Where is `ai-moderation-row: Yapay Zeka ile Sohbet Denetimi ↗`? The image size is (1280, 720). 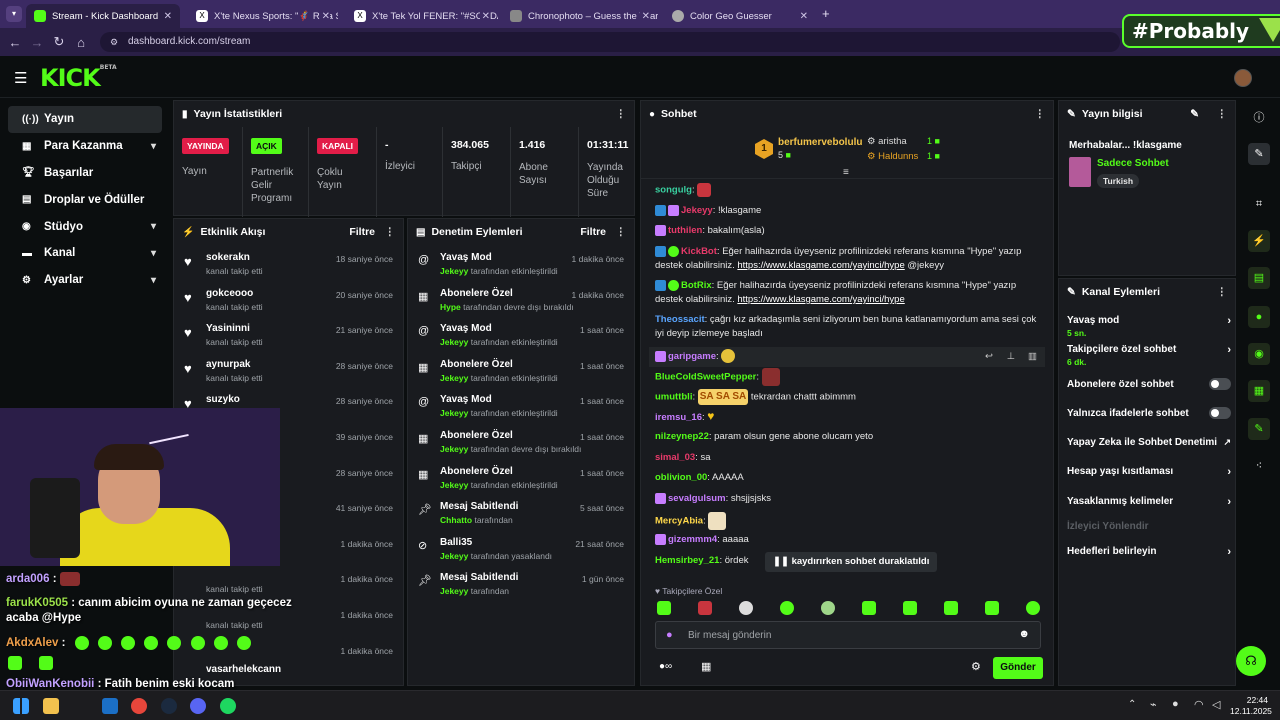 ai-moderation-row: Yapay Zeka ile Sohbet Denetimi ↗ is located at coordinates (1149, 442).